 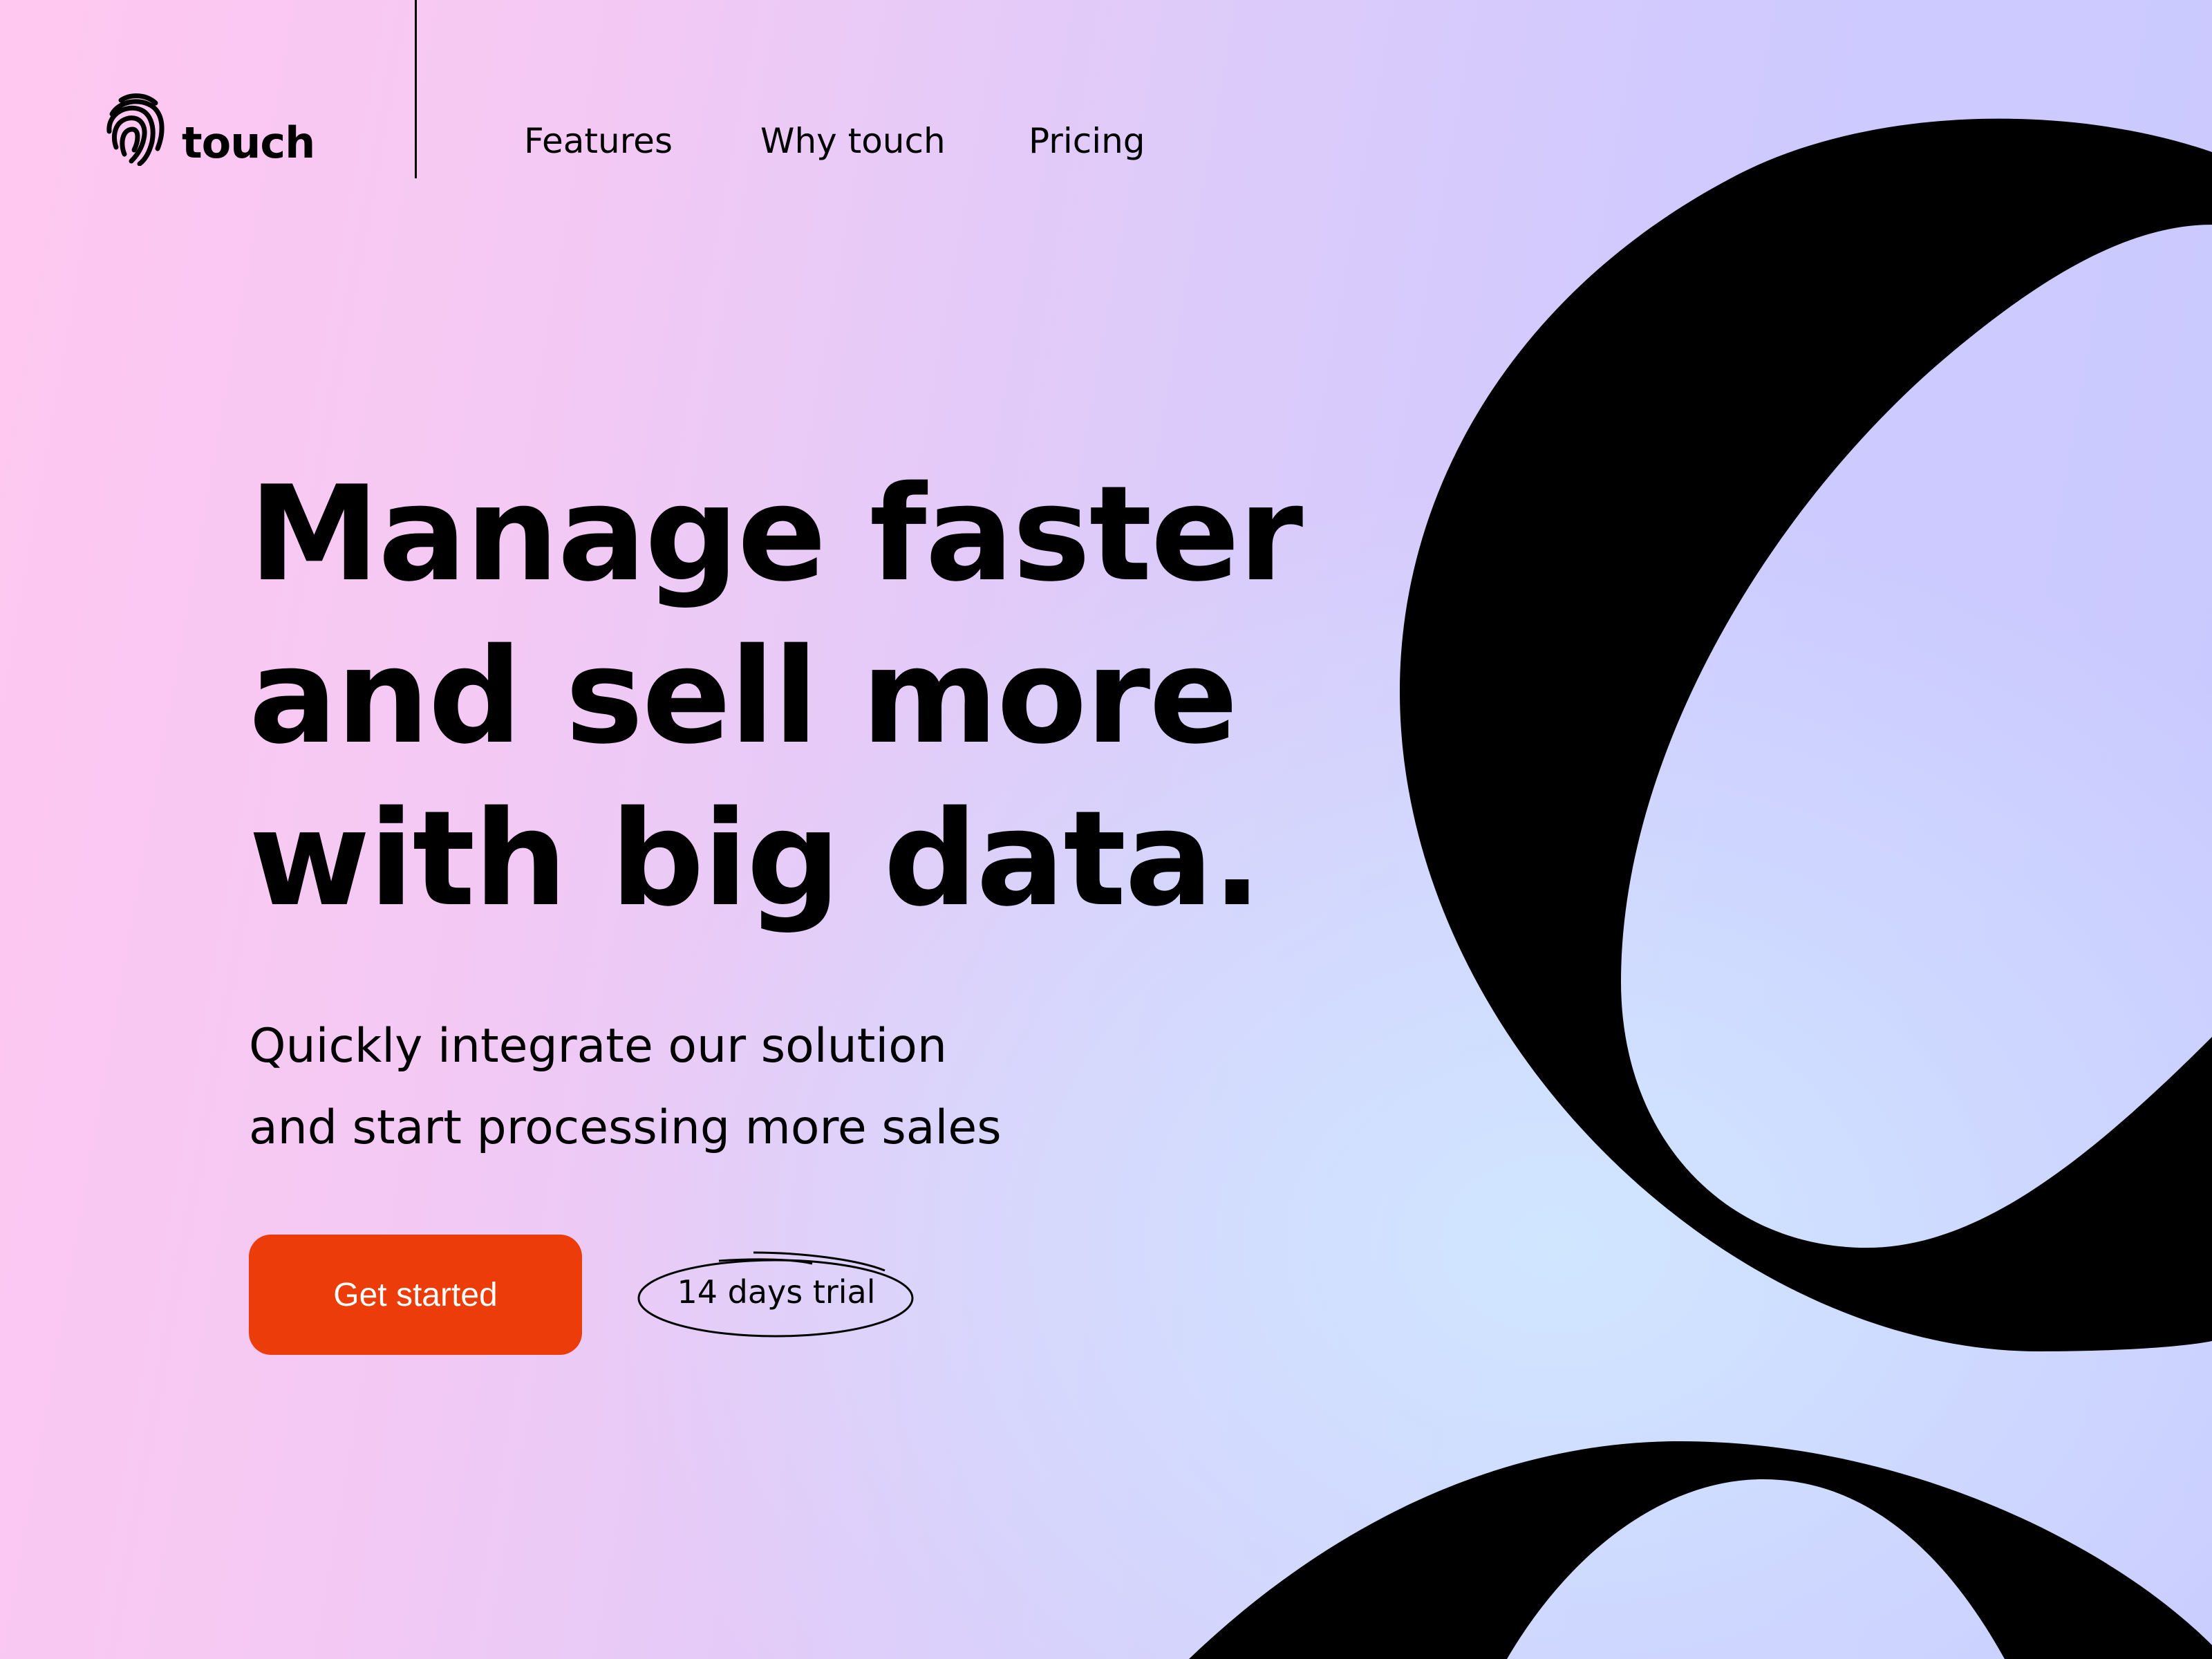 What do you see at coordinates (416, 89) in the screenshot?
I see `header-divider` at bounding box center [416, 89].